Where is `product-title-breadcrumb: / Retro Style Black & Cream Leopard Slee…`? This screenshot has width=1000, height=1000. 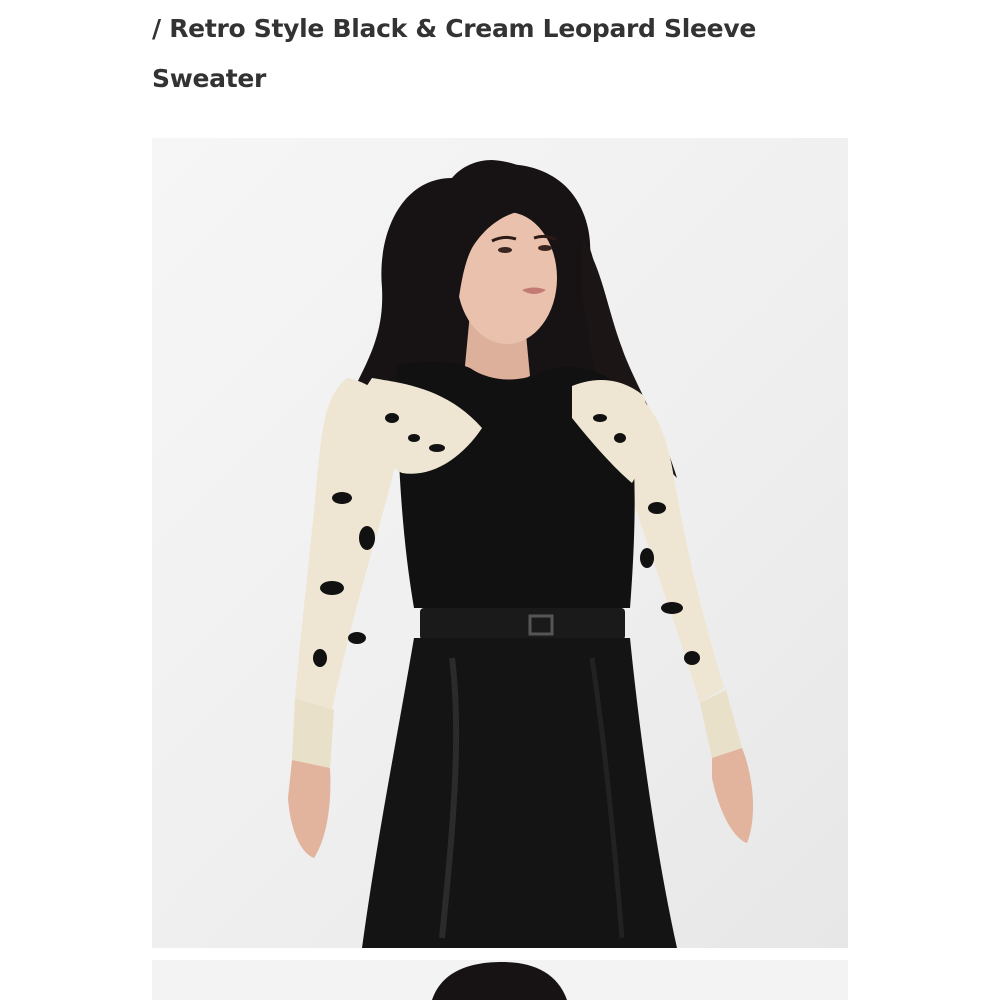 product-title-breadcrumb: / Retro Style Black & Cream Leopard Slee… is located at coordinates (454, 53).